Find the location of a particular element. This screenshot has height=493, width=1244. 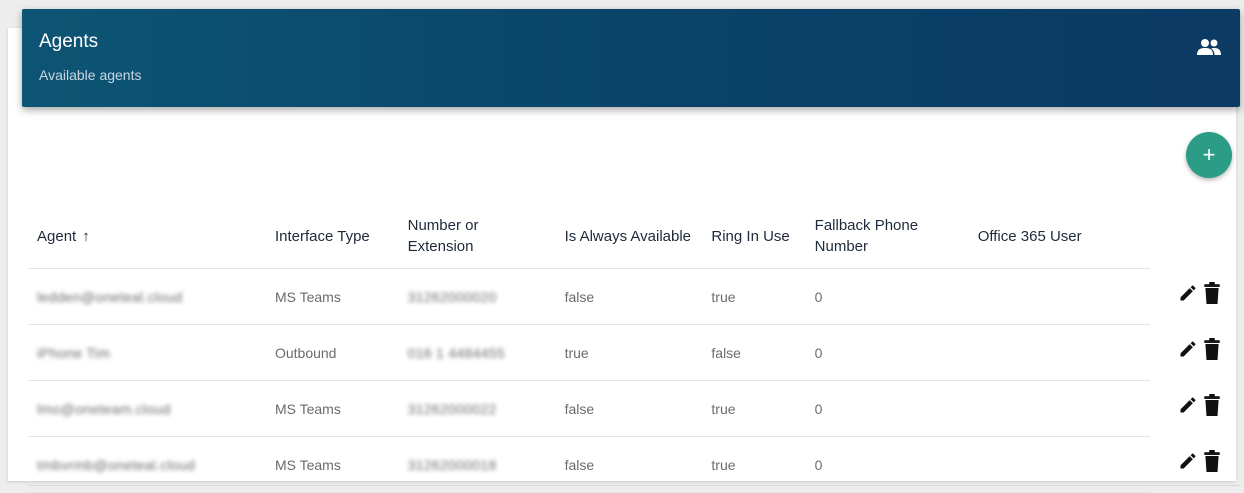

agent-cell: lmo@oneteam.cloud is located at coordinates (147, 408).